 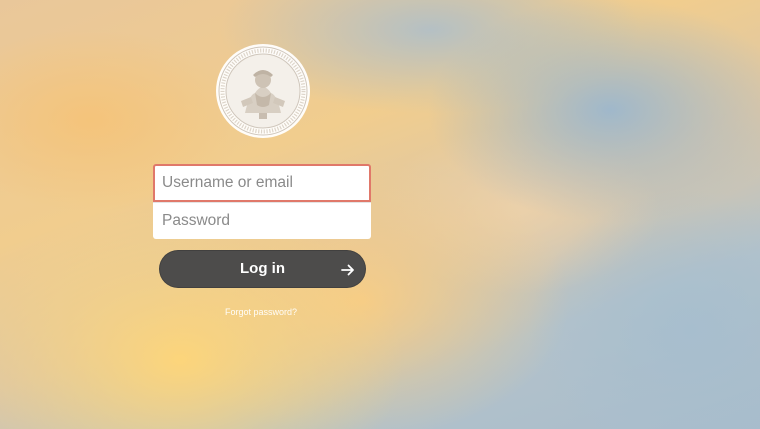 I want to click on login-form, so click(x=262, y=201).